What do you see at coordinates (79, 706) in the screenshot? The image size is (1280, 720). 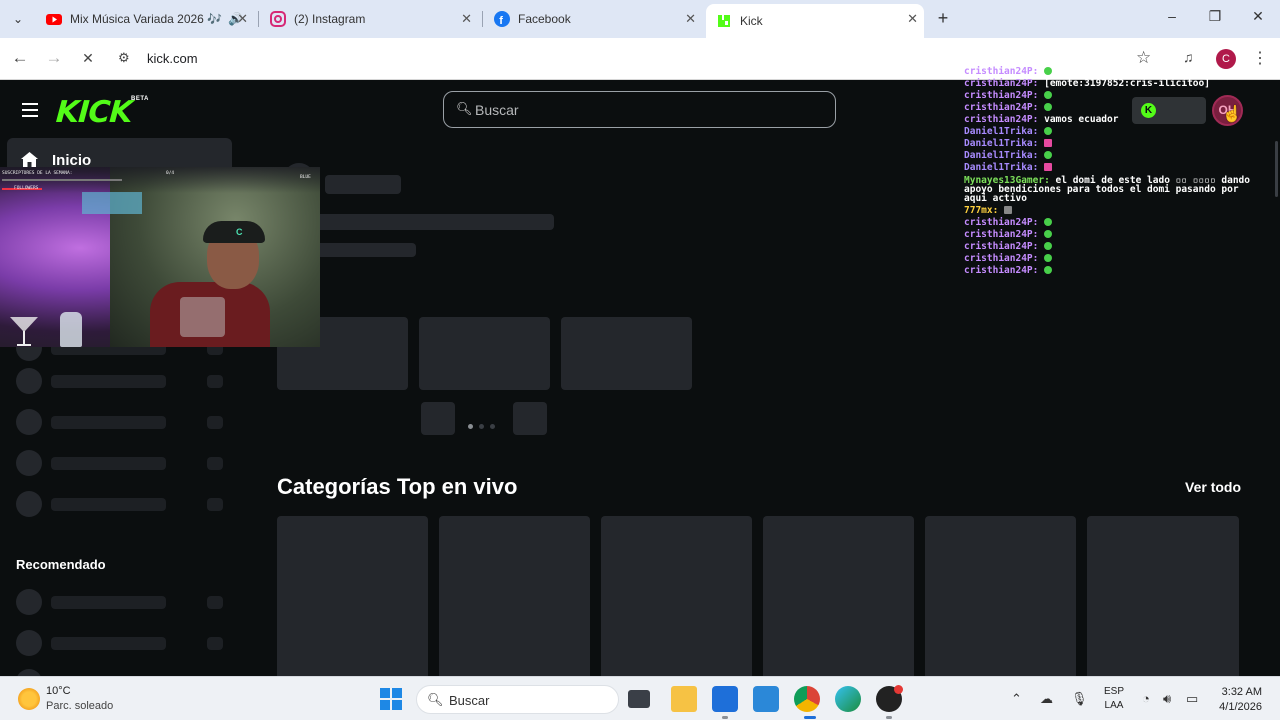 I see `weather-description: Parc. soleado` at bounding box center [79, 706].